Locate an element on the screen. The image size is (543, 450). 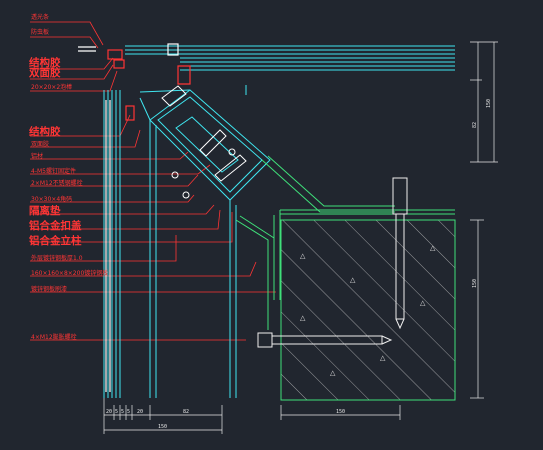
label-expansion-bolt: 4×M12膨胀螺栓 is located at coordinates (54, 337).